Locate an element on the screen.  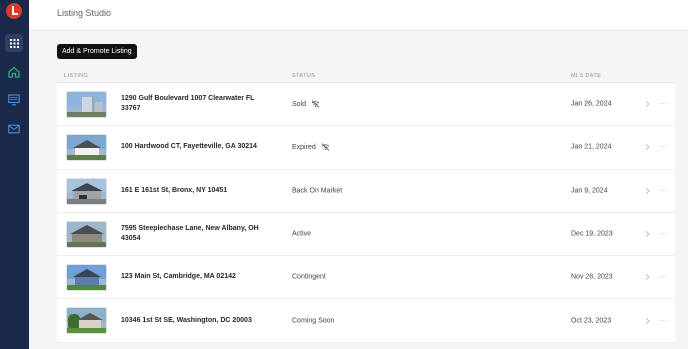
nav-listings is located at coordinates (14, 100).